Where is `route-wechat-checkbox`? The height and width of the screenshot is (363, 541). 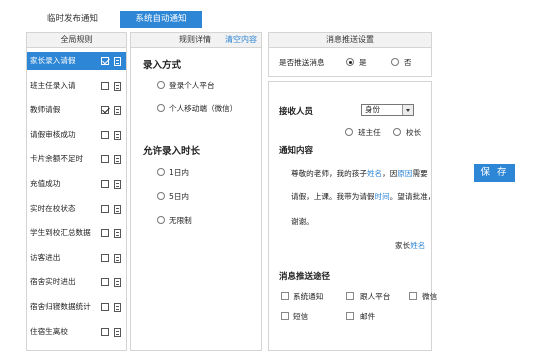 route-wechat-checkbox is located at coordinates (413, 296).